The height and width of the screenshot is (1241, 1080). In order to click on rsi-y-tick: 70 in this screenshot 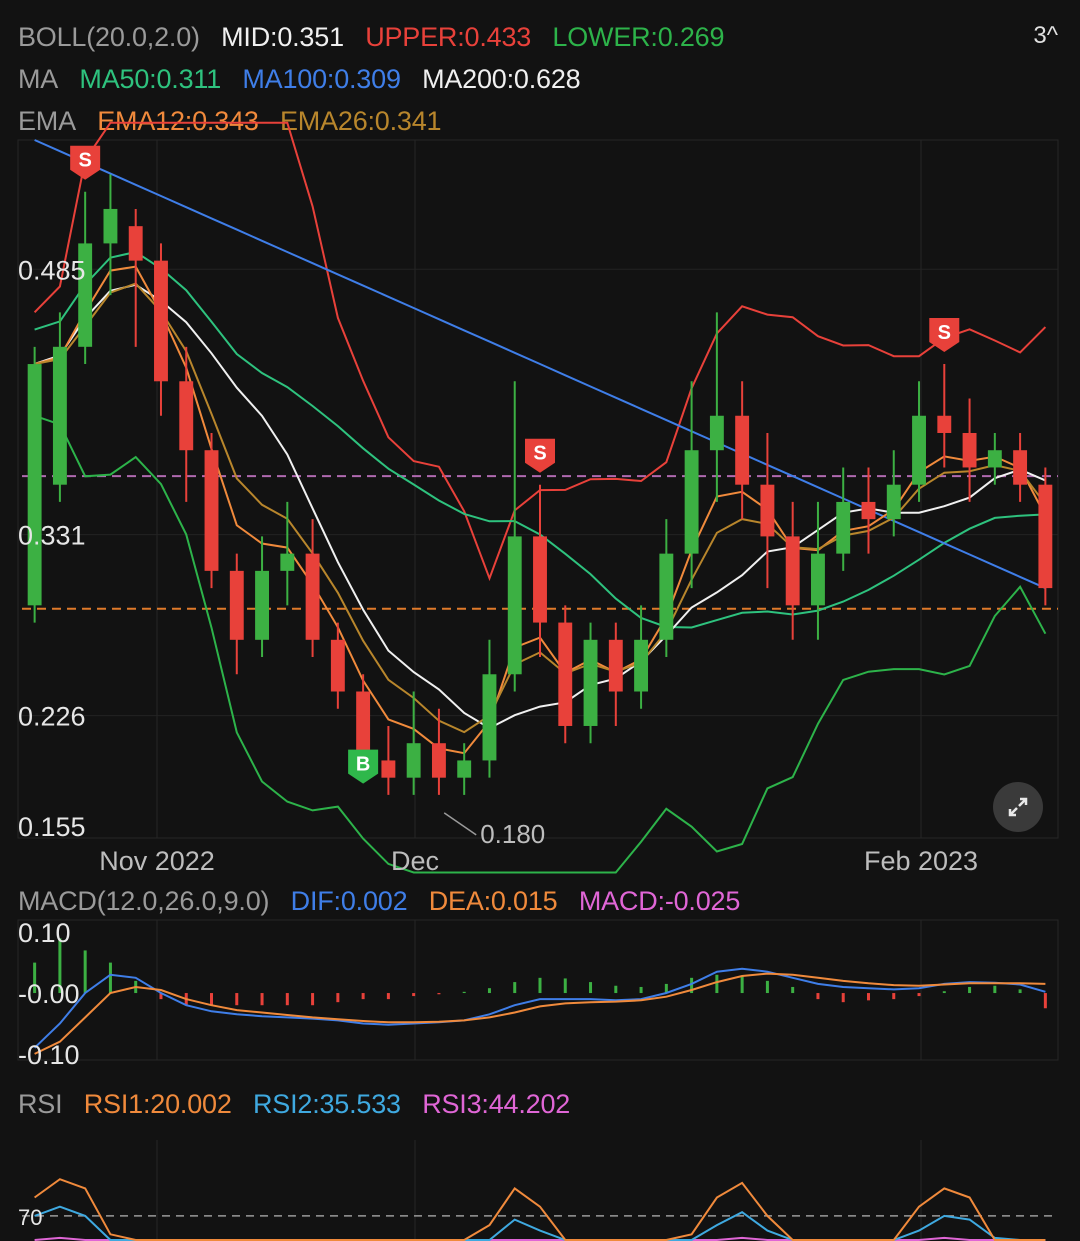, I will do `click(30, 1217)`.